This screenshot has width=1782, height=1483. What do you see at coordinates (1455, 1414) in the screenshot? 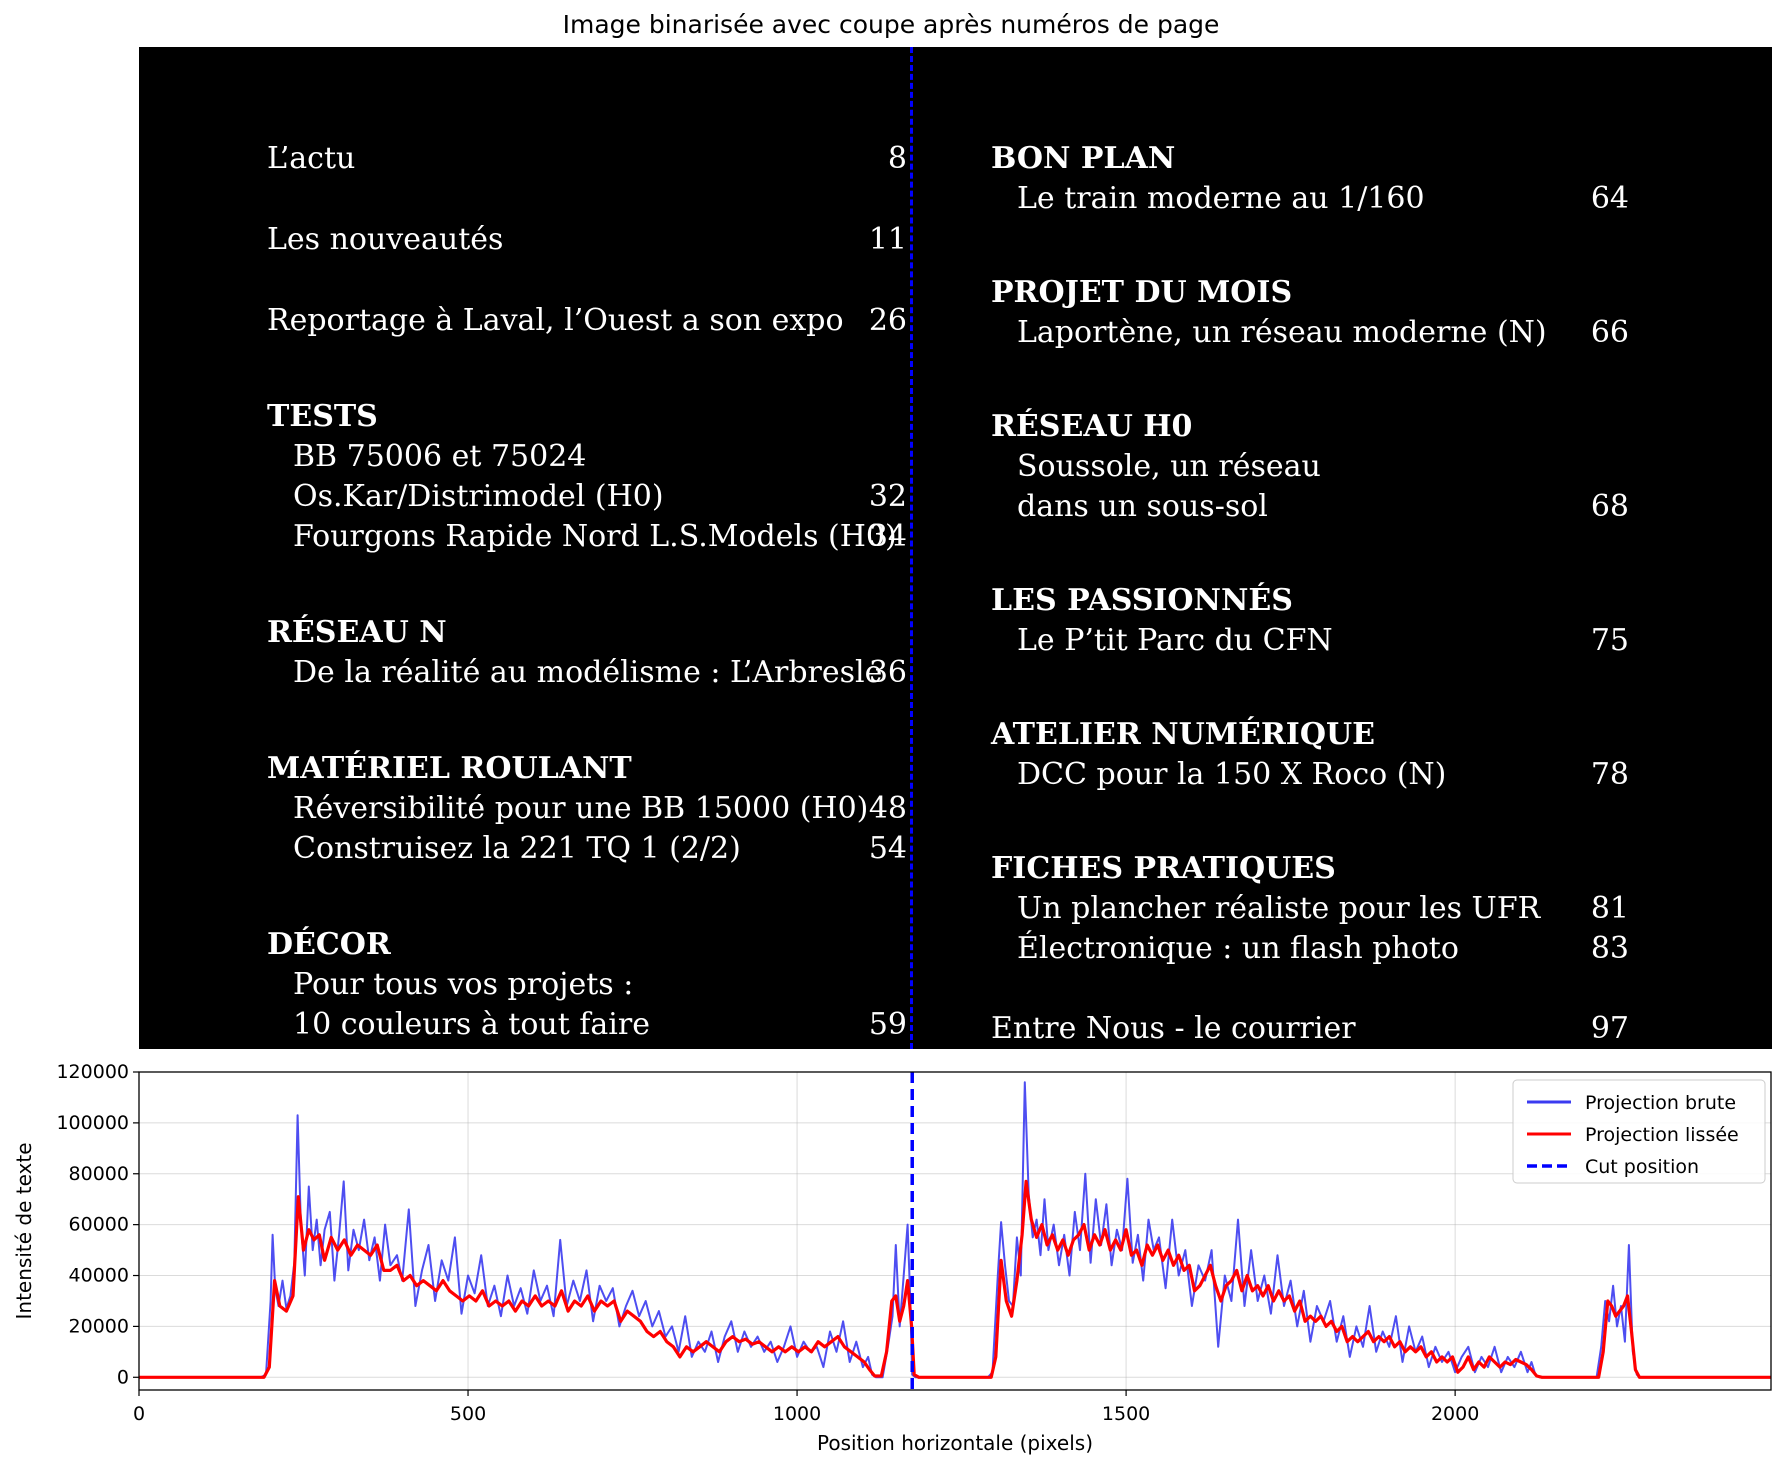
I see `x-tick-label: 2000` at bounding box center [1455, 1414].